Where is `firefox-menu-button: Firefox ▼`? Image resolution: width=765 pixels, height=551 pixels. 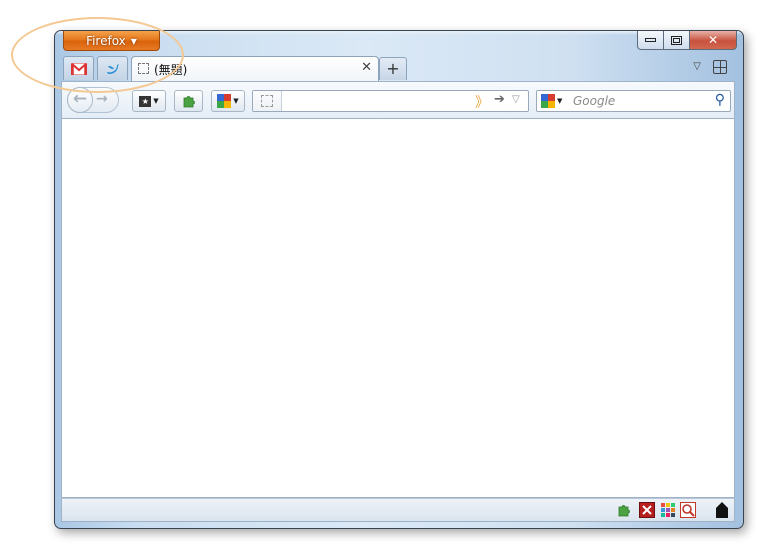
firefox-menu-button: Firefox ▼ is located at coordinates (111, 41).